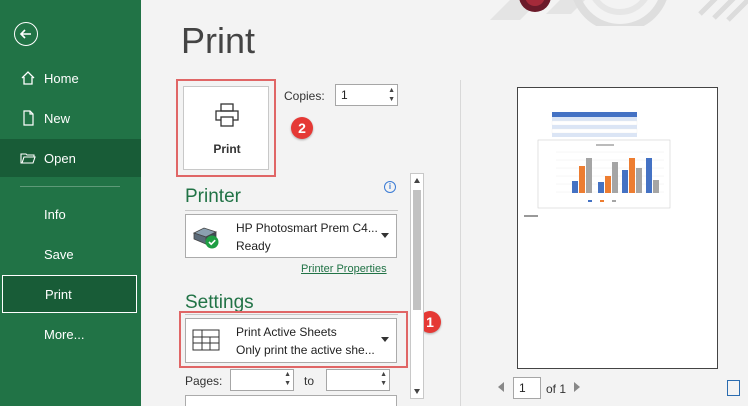  Describe the element at coordinates (61, 78) in the screenshot. I see `sidebar-item-label: Home` at that location.